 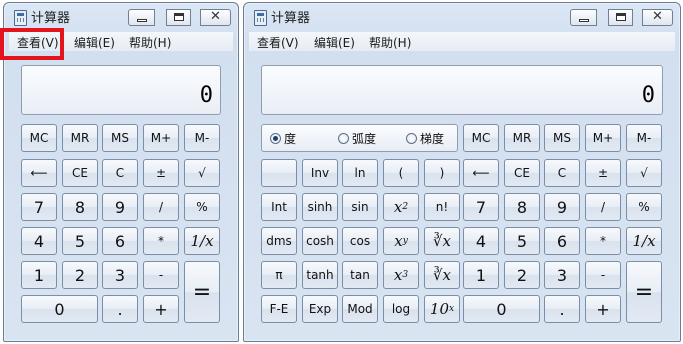 What do you see at coordinates (442, 173) in the screenshot?
I see `close-paren-button: )` at bounding box center [442, 173].